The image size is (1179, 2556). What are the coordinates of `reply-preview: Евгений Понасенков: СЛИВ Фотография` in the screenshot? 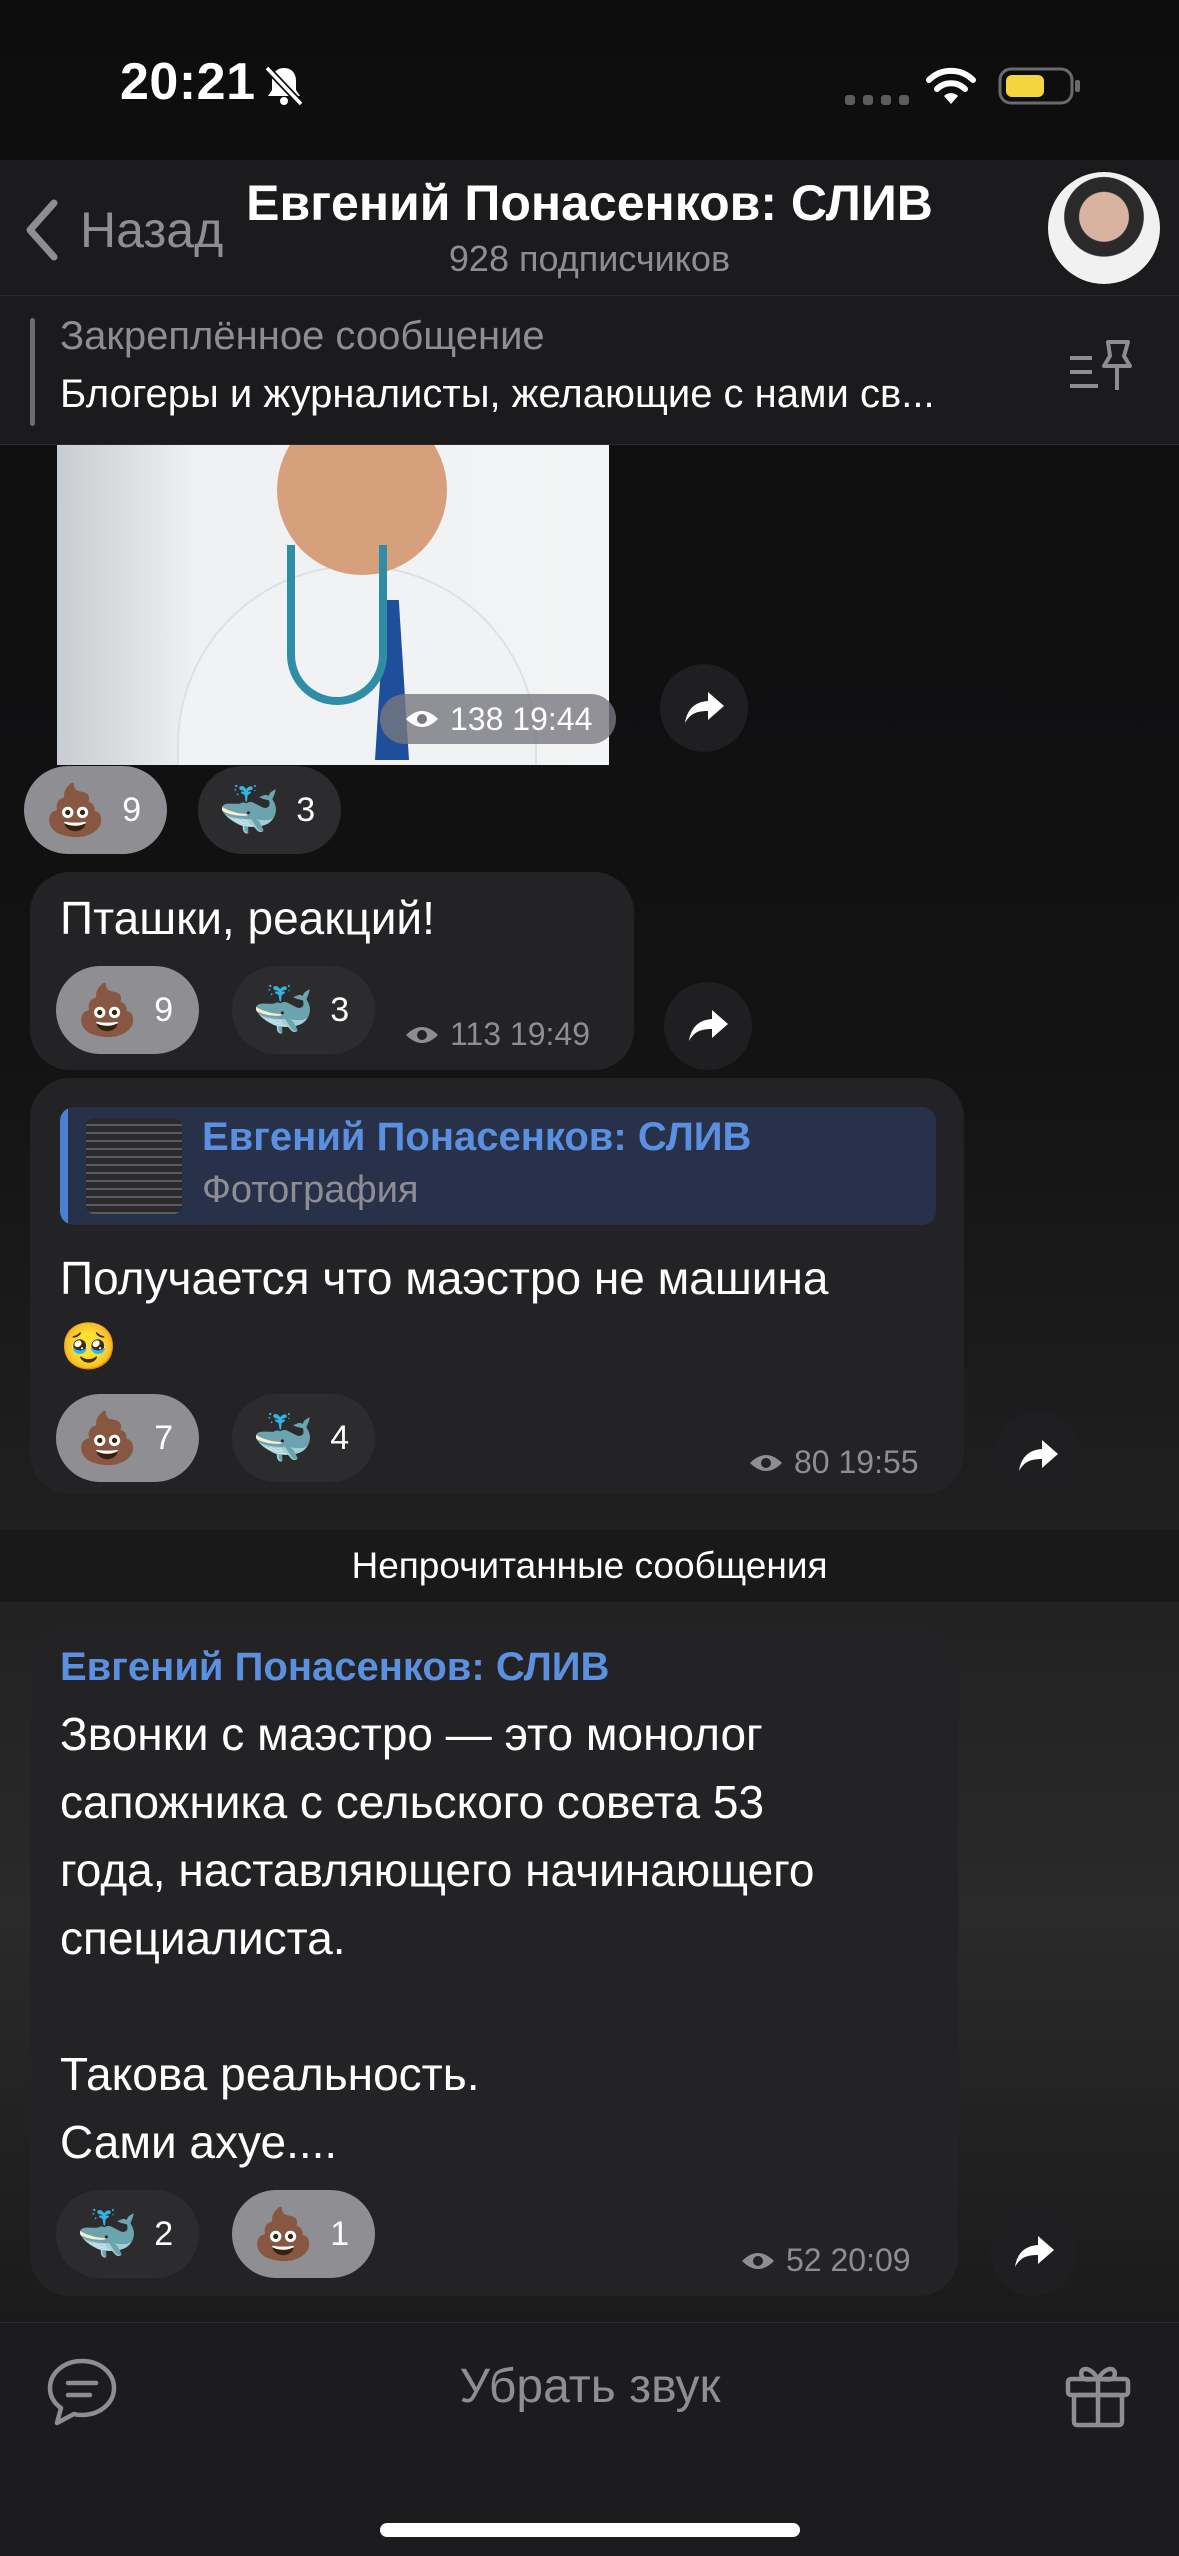 It's located at (498, 1166).